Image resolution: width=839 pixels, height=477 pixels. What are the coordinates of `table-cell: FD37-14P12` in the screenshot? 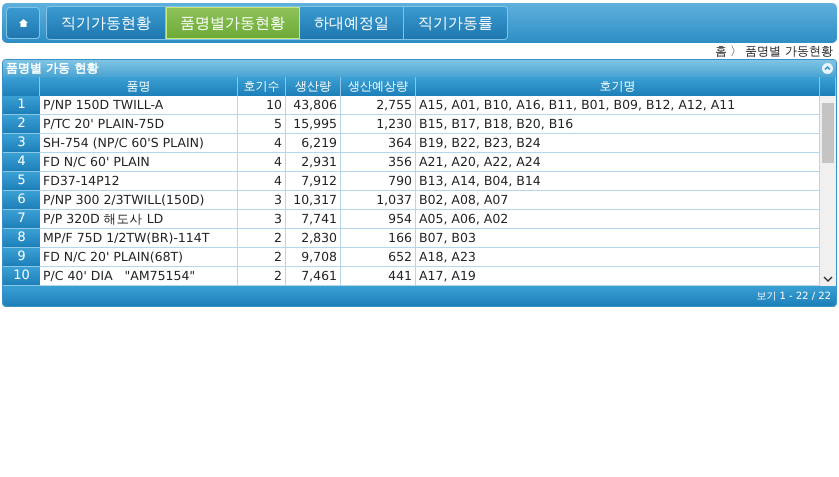 It's located at (139, 181).